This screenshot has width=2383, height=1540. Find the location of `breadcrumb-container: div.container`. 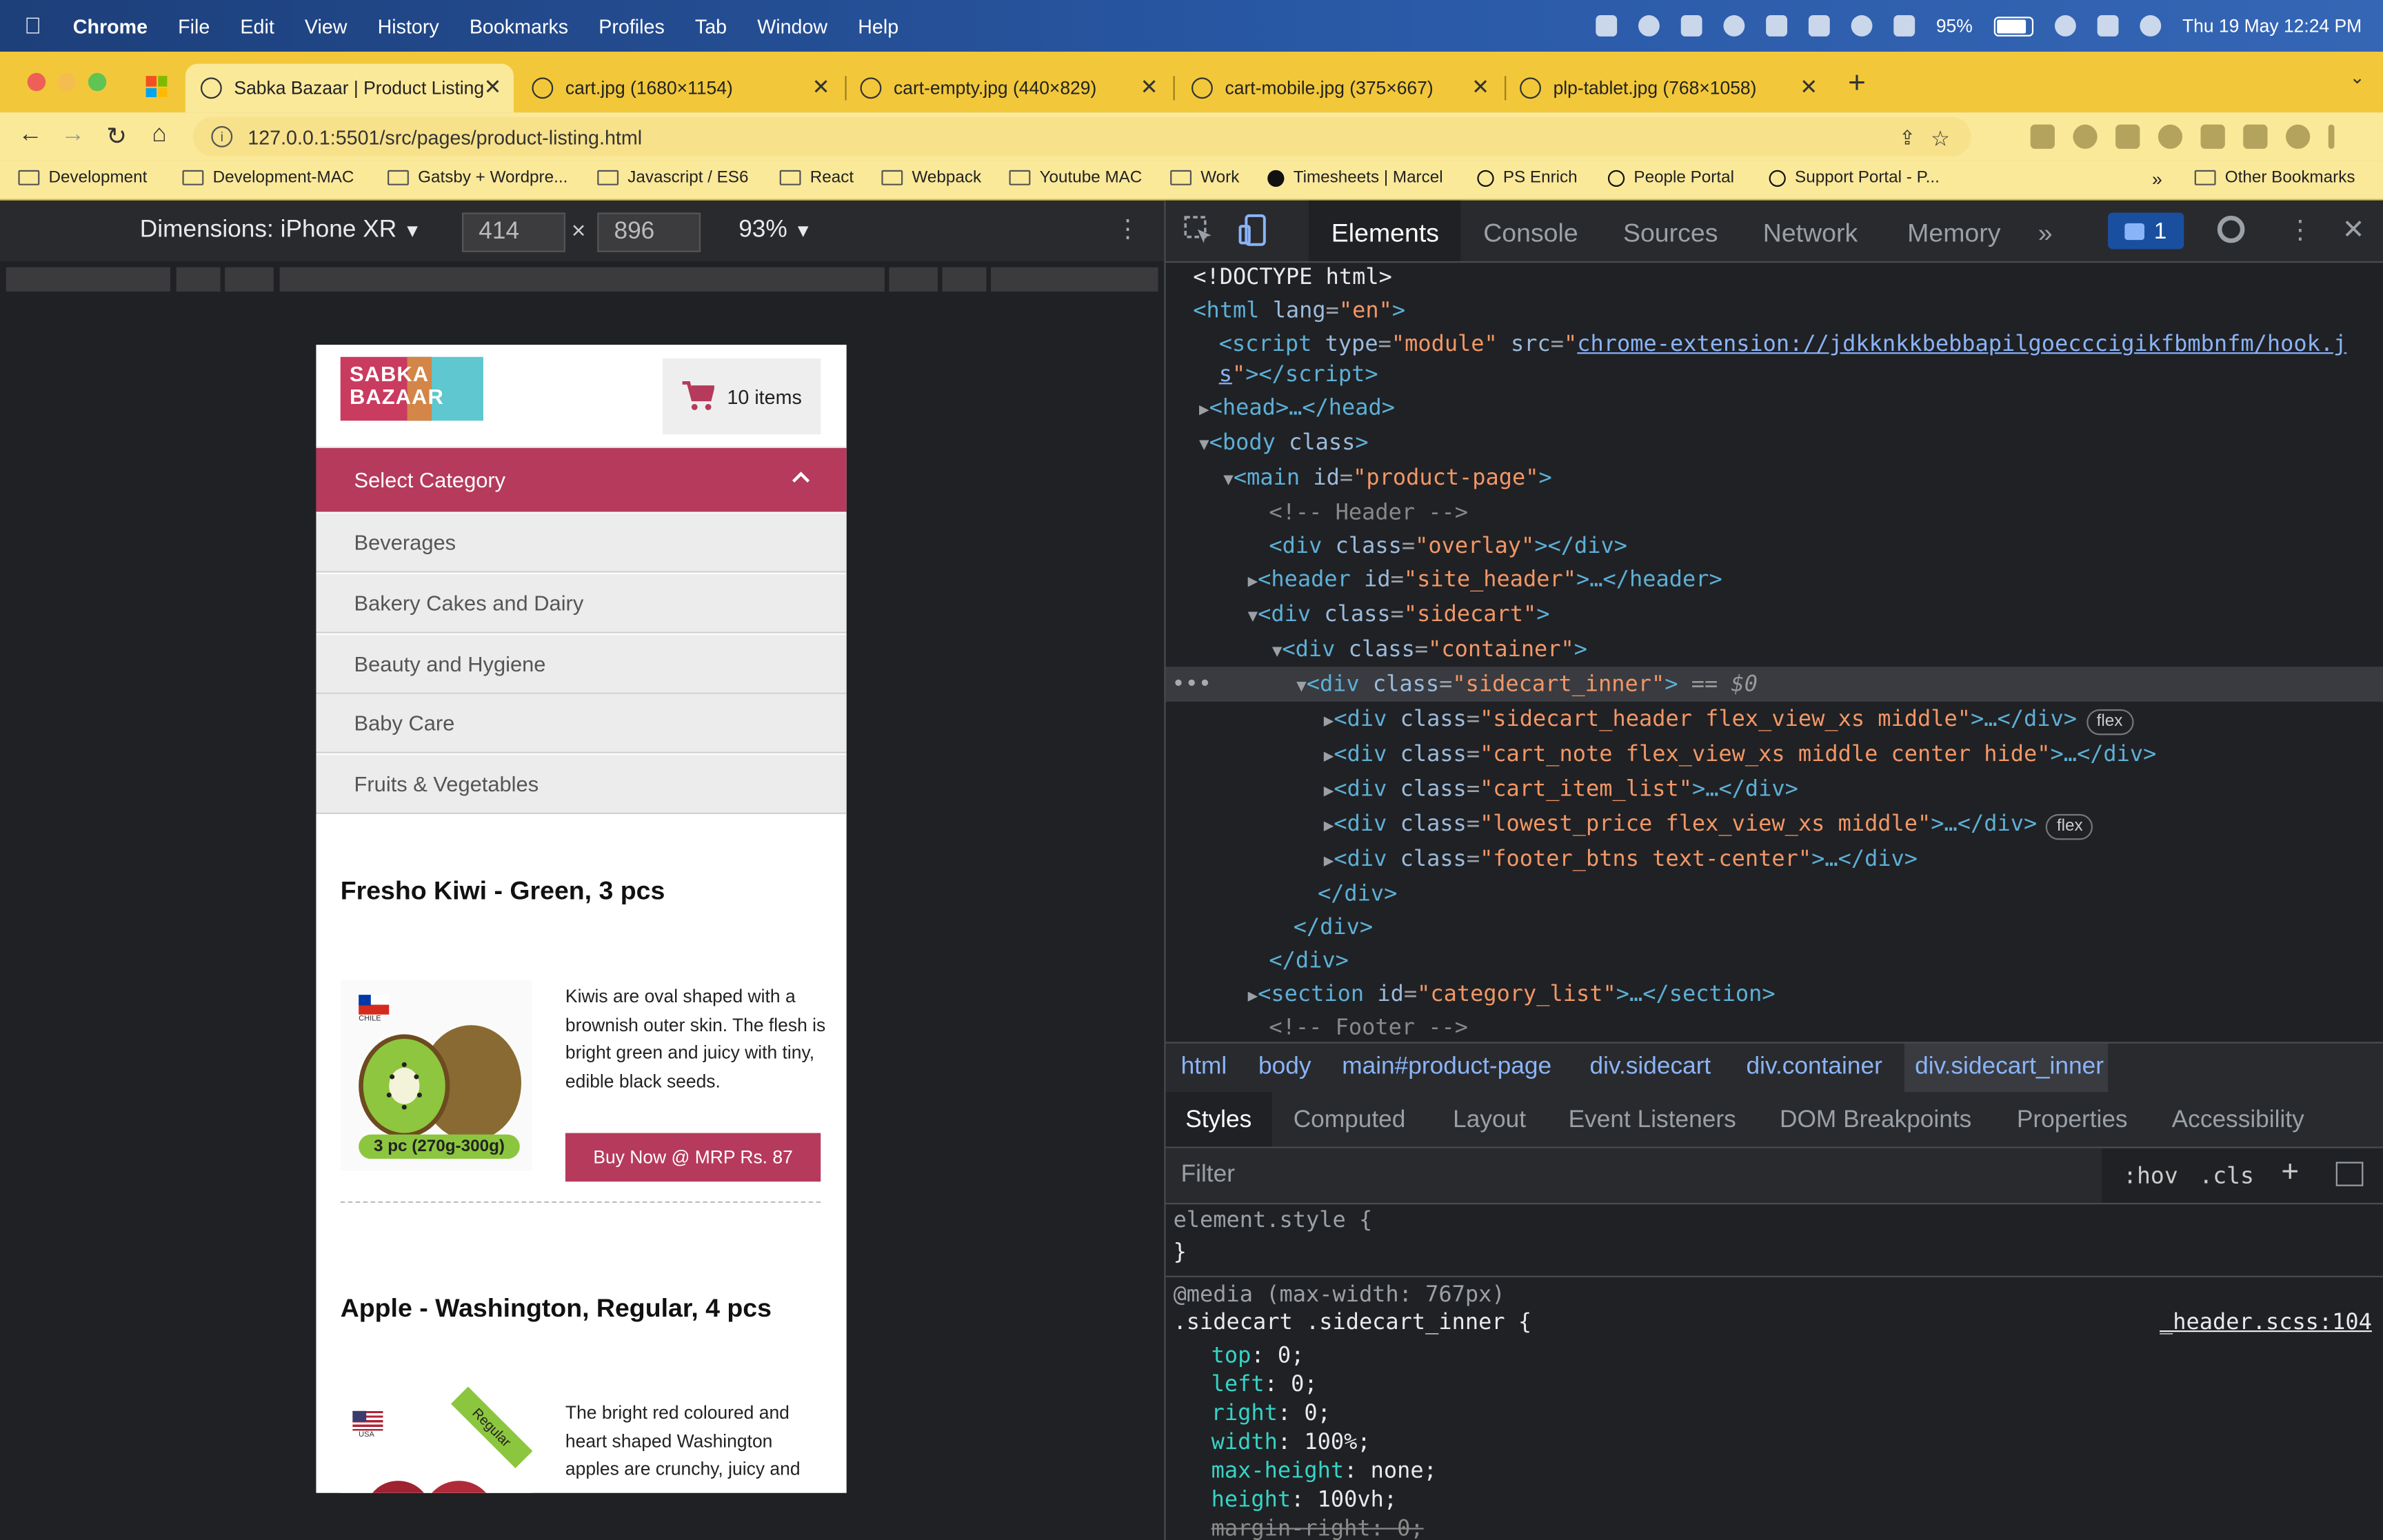

breadcrumb-container: div.container is located at coordinates (1814, 1068).